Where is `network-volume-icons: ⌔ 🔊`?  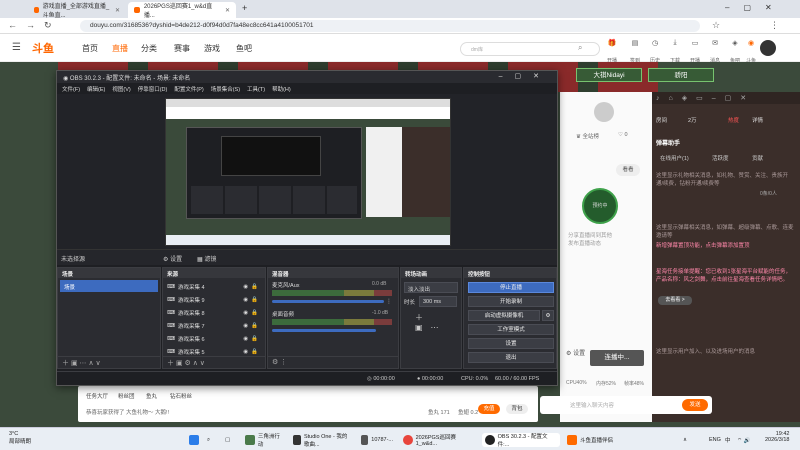 network-volume-icons: ⌔ 🔊 is located at coordinates (744, 440).